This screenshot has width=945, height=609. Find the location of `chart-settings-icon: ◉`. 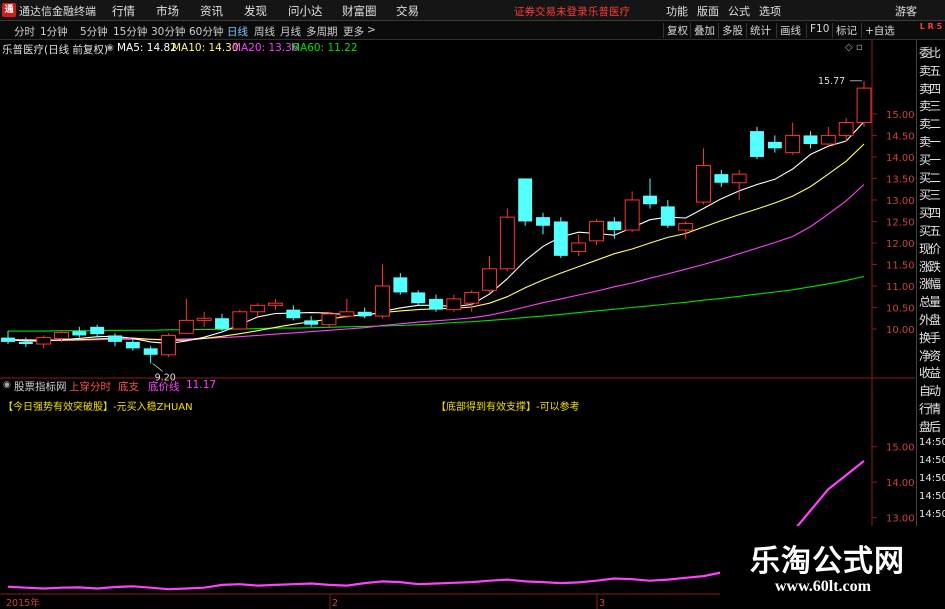

chart-settings-icon: ◉ is located at coordinates (110, 48).